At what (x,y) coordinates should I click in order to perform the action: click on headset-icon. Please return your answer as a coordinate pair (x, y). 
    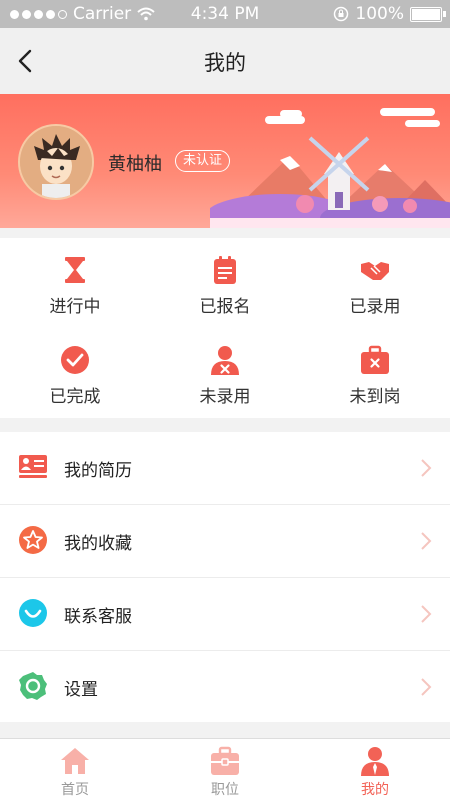
    Looking at the image, I should click on (33, 613).